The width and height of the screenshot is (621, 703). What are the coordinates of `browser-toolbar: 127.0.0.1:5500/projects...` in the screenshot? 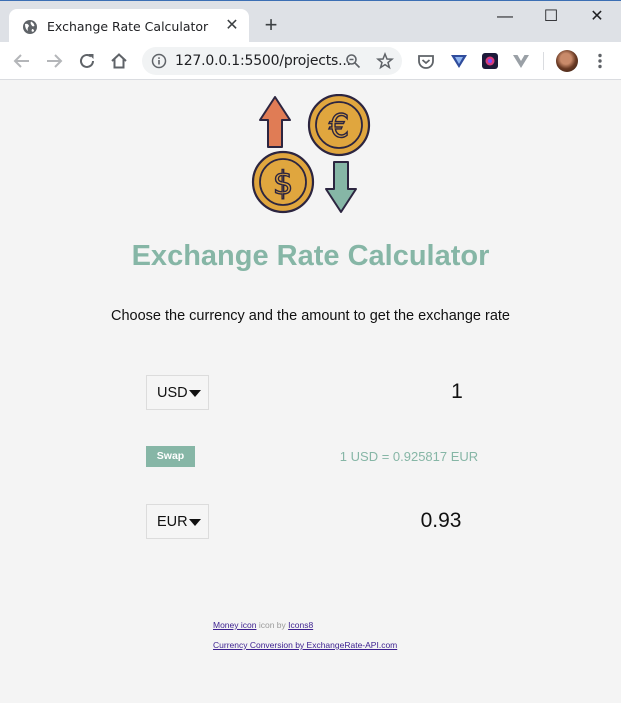 It's located at (310, 61).